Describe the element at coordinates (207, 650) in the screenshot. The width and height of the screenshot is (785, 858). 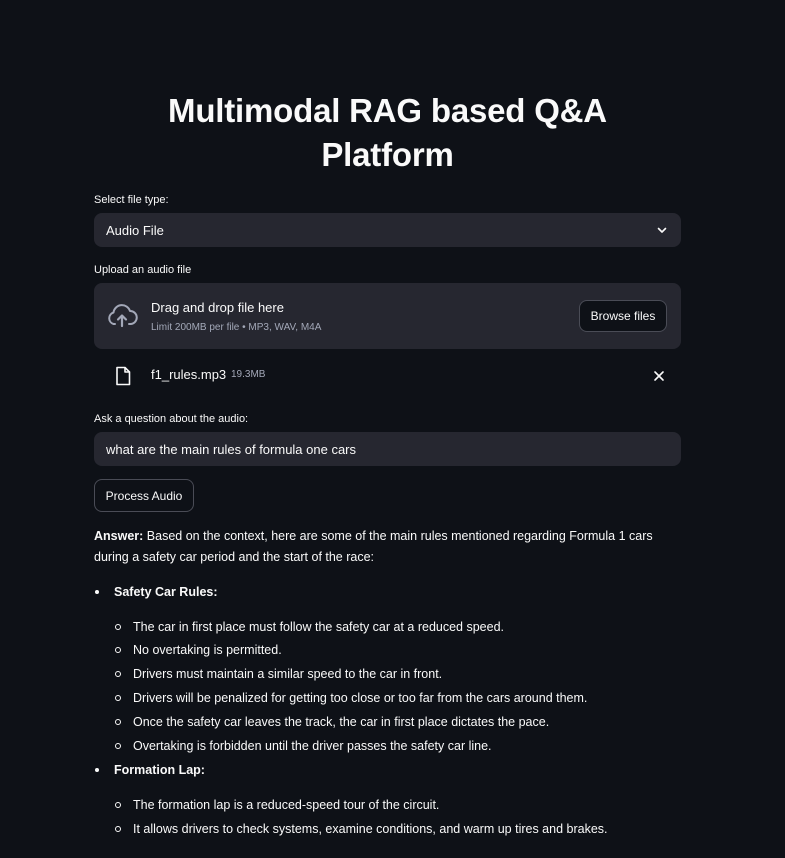
I see `list-item-text: No overtaking is permitted.` at that location.